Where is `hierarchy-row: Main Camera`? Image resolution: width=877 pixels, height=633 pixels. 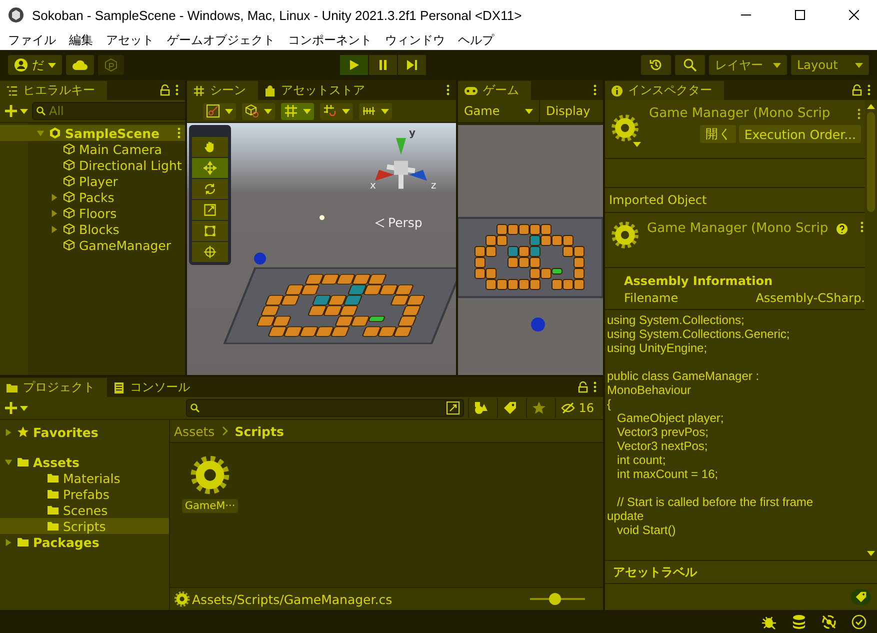 hierarchy-row: Main Camera is located at coordinates (92, 149).